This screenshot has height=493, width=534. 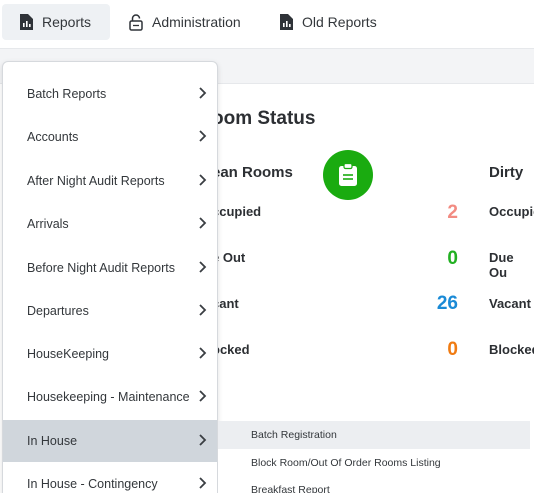 What do you see at coordinates (110, 224) in the screenshot?
I see `menu-item-arrivals: Arrivals` at bounding box center [110, 224].